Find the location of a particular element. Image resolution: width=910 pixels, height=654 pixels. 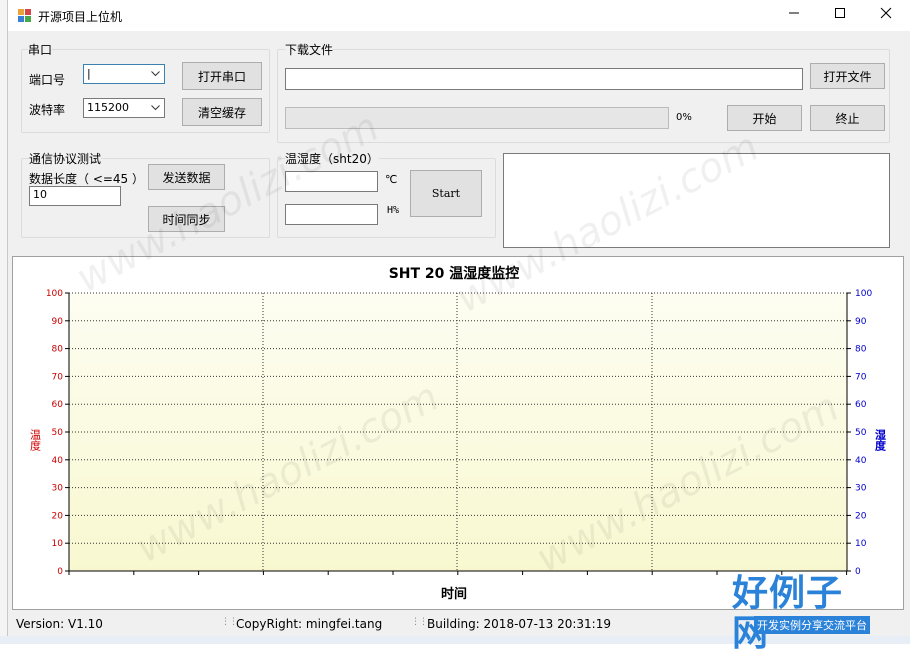

port-select: | is located at coordinates (124, 74).